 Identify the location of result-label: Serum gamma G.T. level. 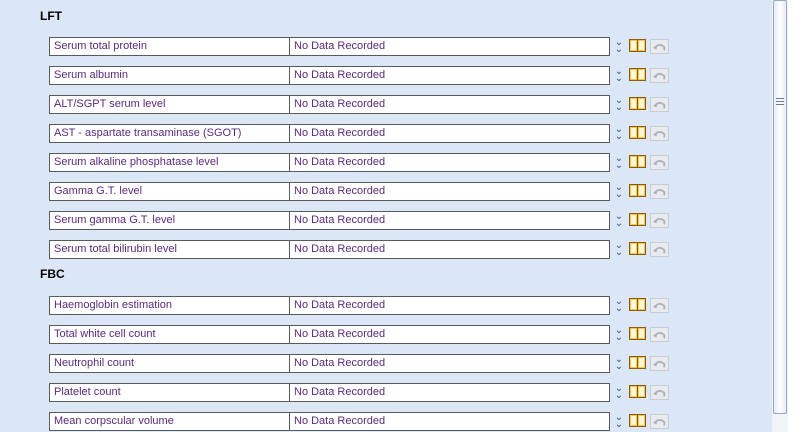
(171, 220).